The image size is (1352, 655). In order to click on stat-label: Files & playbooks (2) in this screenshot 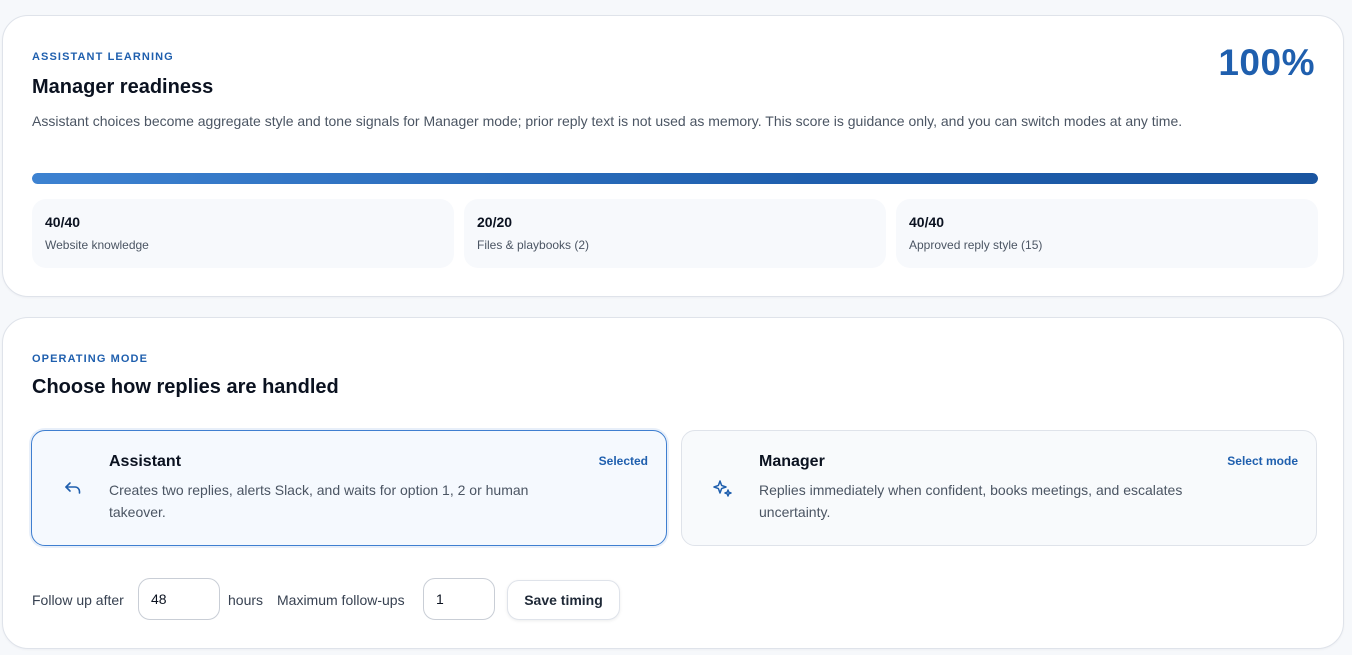, I will do `click(533, 245)`.